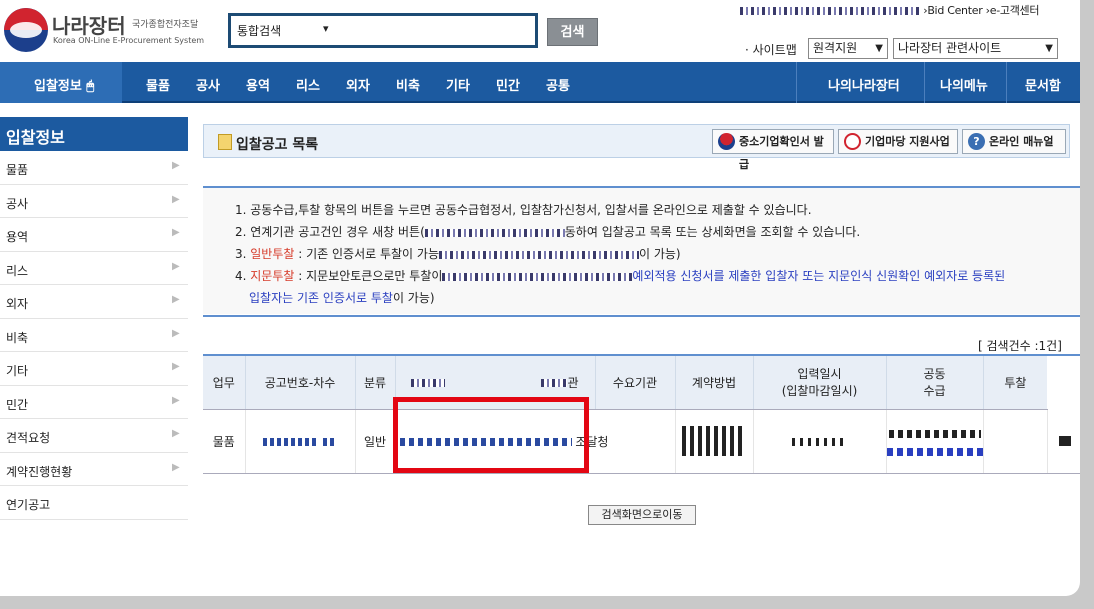  What do you see at coordinates (17, 337) in the screenshot?
I see `sidebar-item-label: 비축` at bounding box center [17, 337].